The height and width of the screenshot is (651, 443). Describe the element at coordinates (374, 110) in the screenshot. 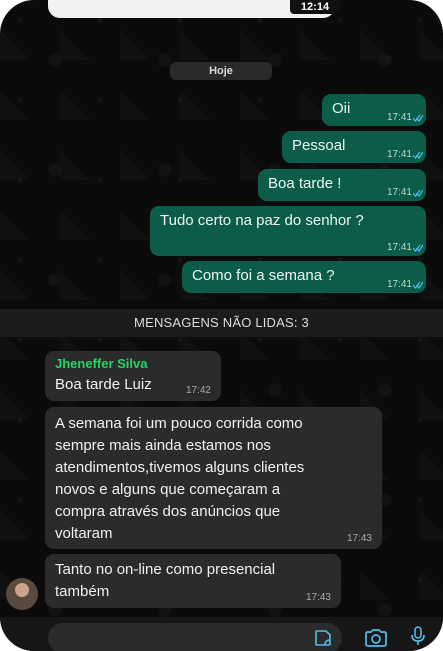

I see `outgoing-message: Oii 17:41` at that location.